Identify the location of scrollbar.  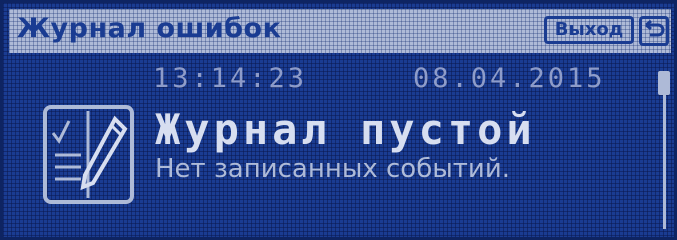
(664, 151).